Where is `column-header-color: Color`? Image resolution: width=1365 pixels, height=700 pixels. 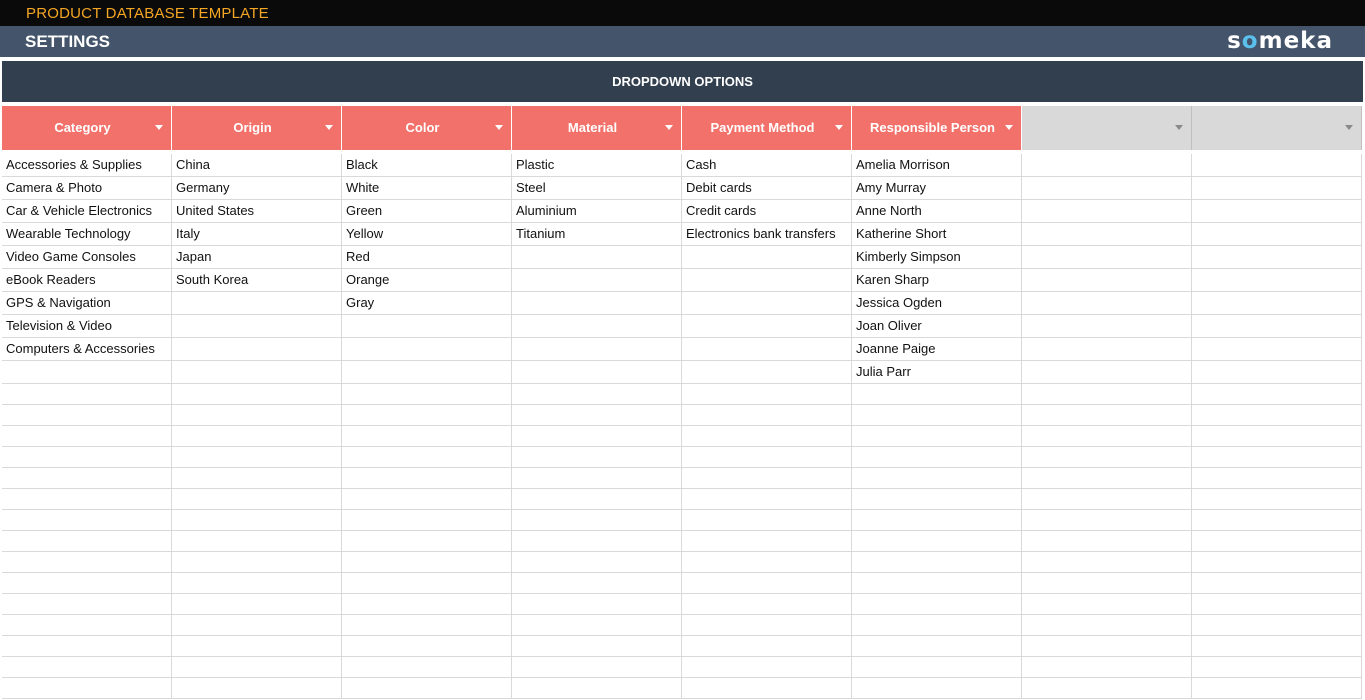
column-header-color: Color is located at coordinates (427, 128).